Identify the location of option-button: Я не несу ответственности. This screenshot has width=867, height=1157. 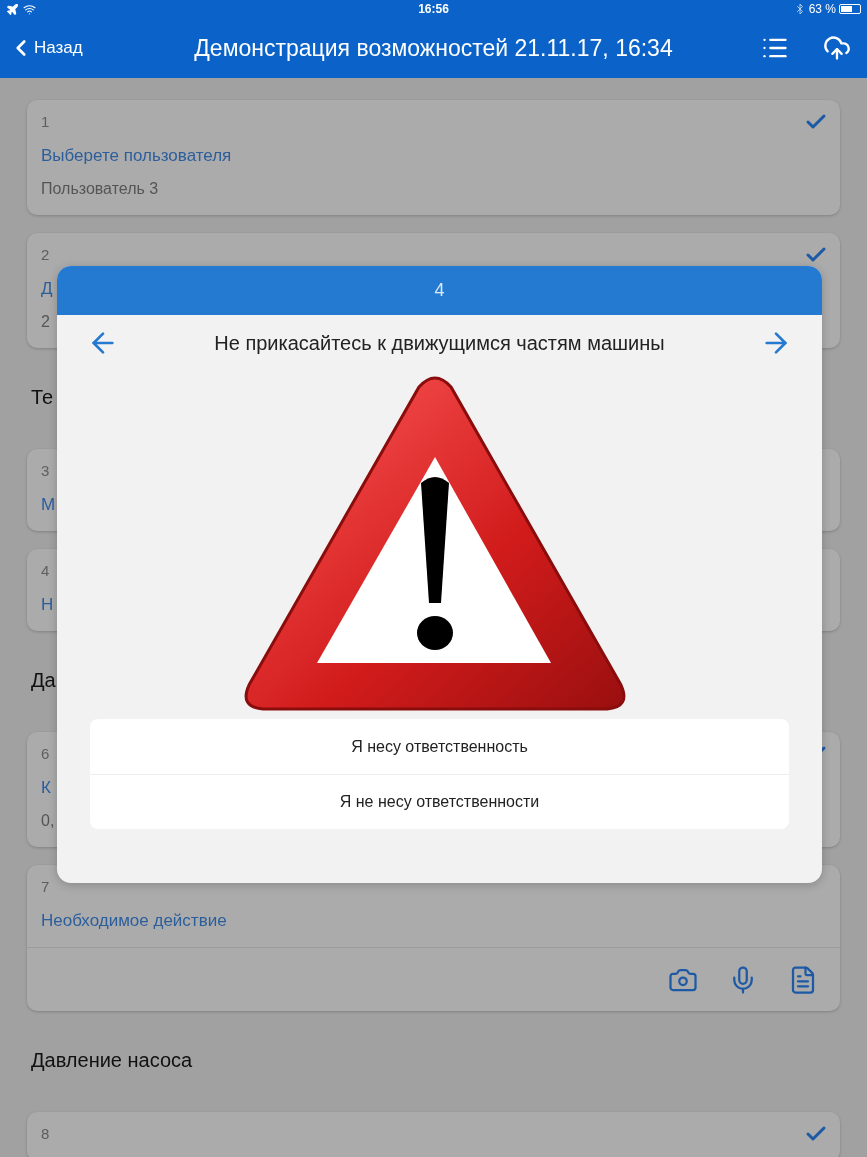
(439, 801).